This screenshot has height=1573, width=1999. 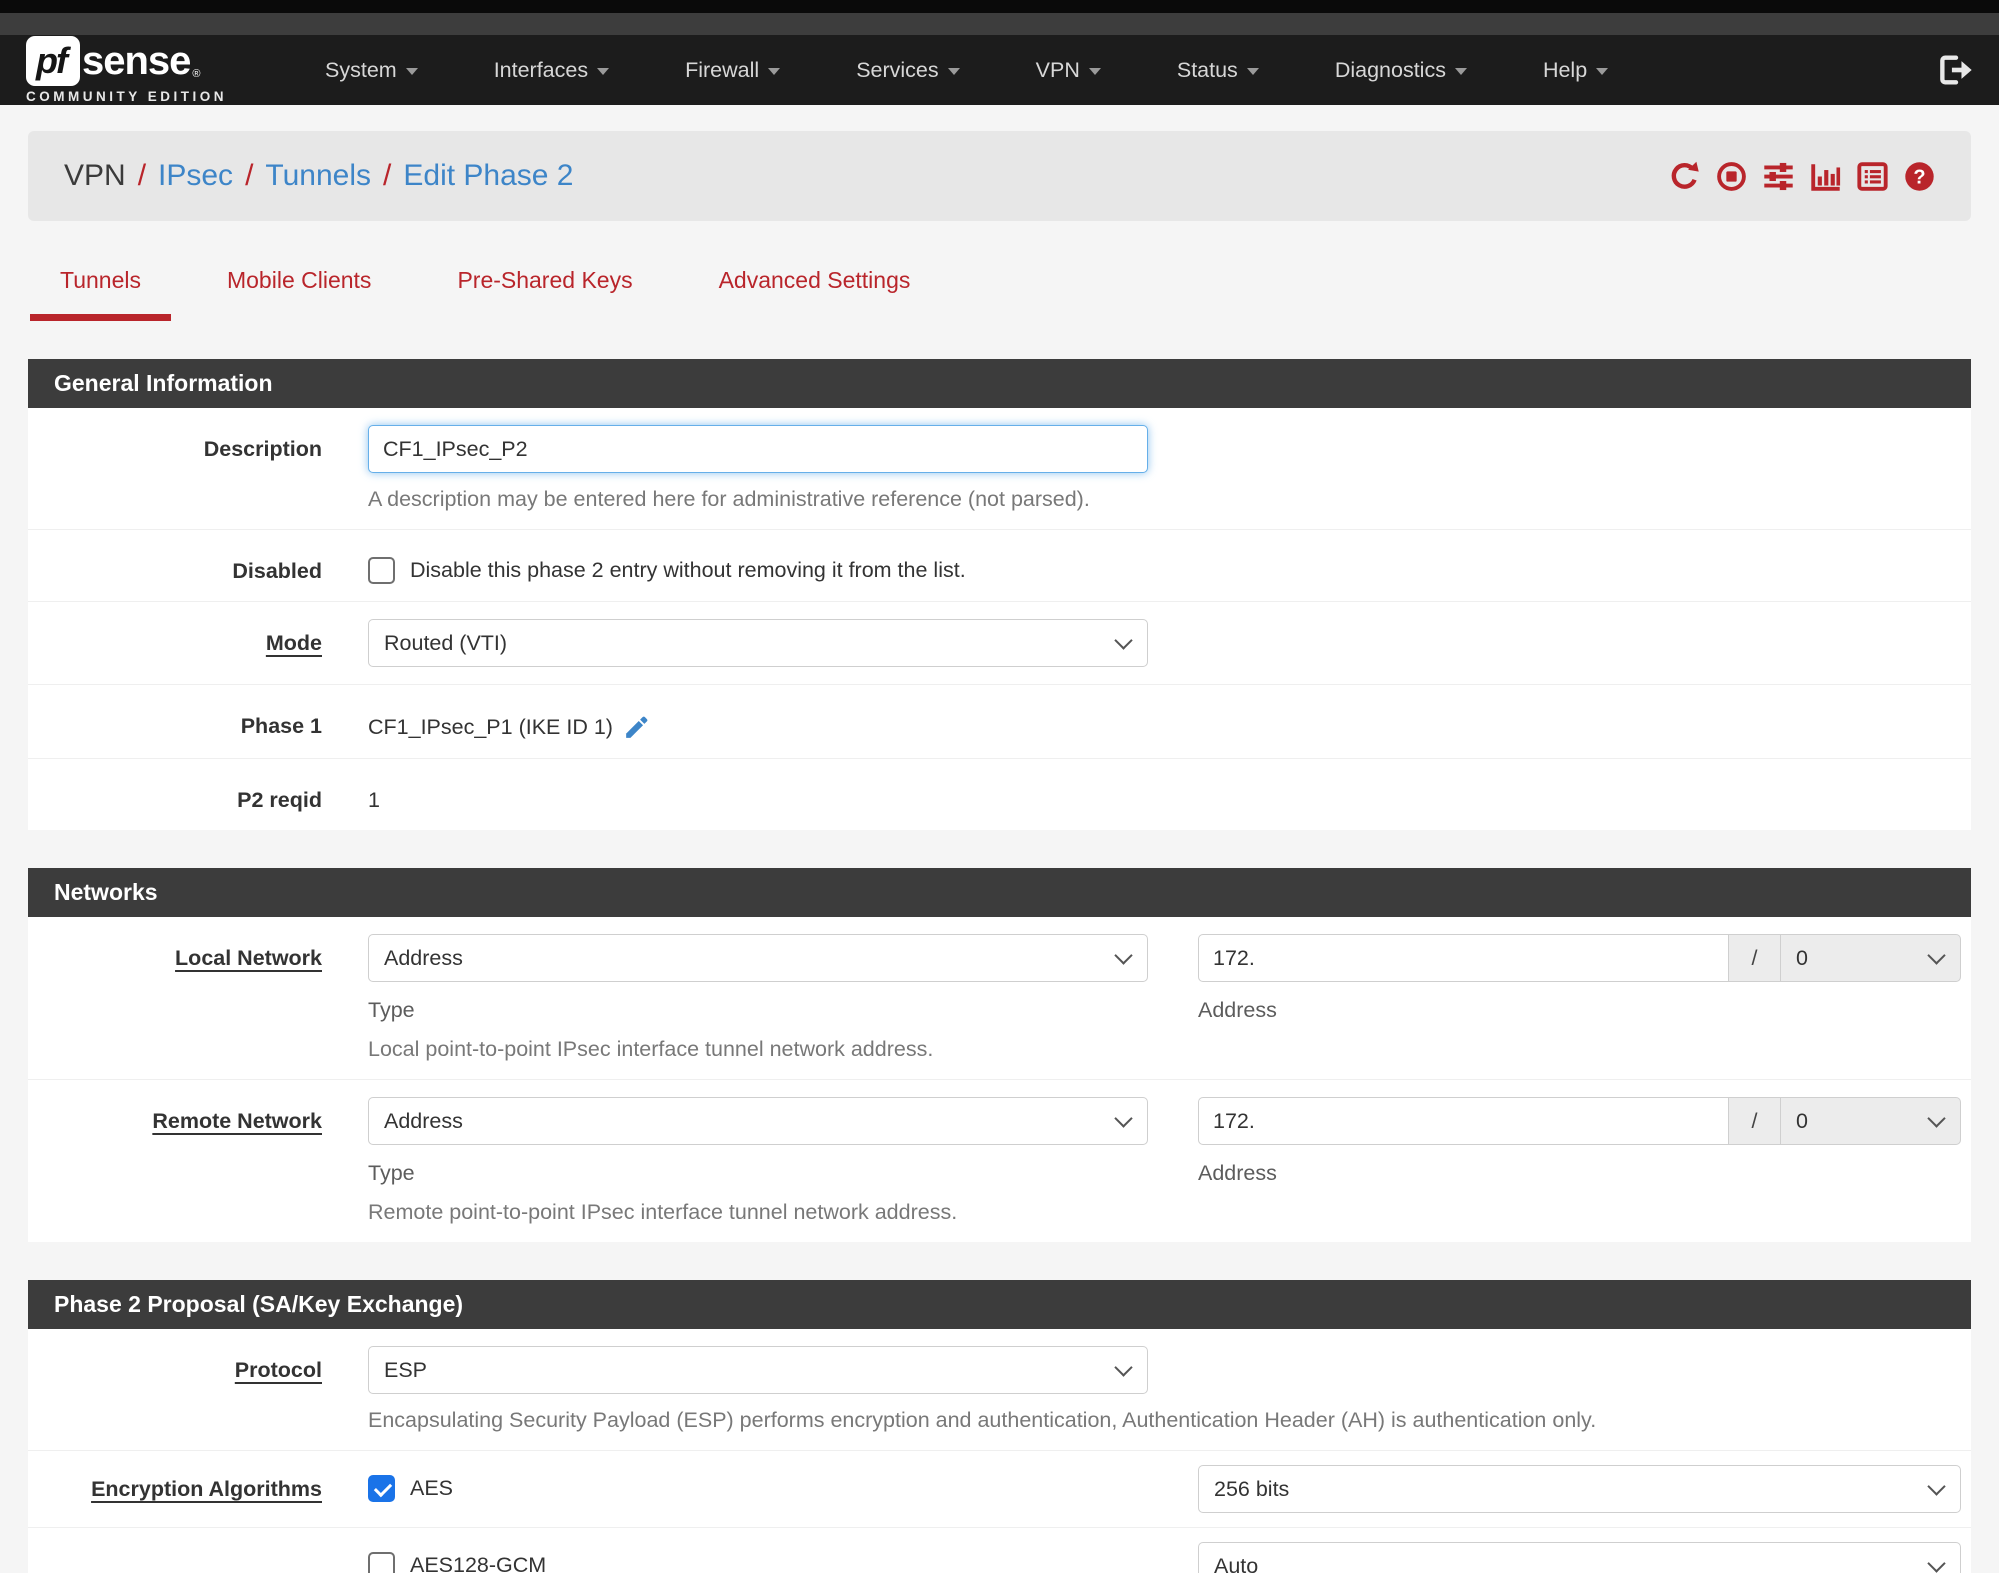 I want to click on mode-select: Routed (VTI), so click(x=758, y=643).